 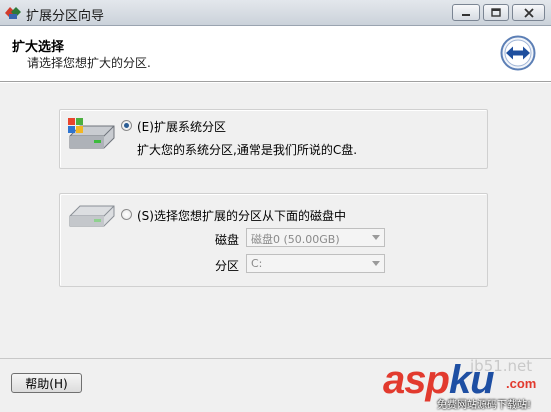 I want to click on watermark-tagline: 免费网站源码下载站!, so click(x=484, y=405).